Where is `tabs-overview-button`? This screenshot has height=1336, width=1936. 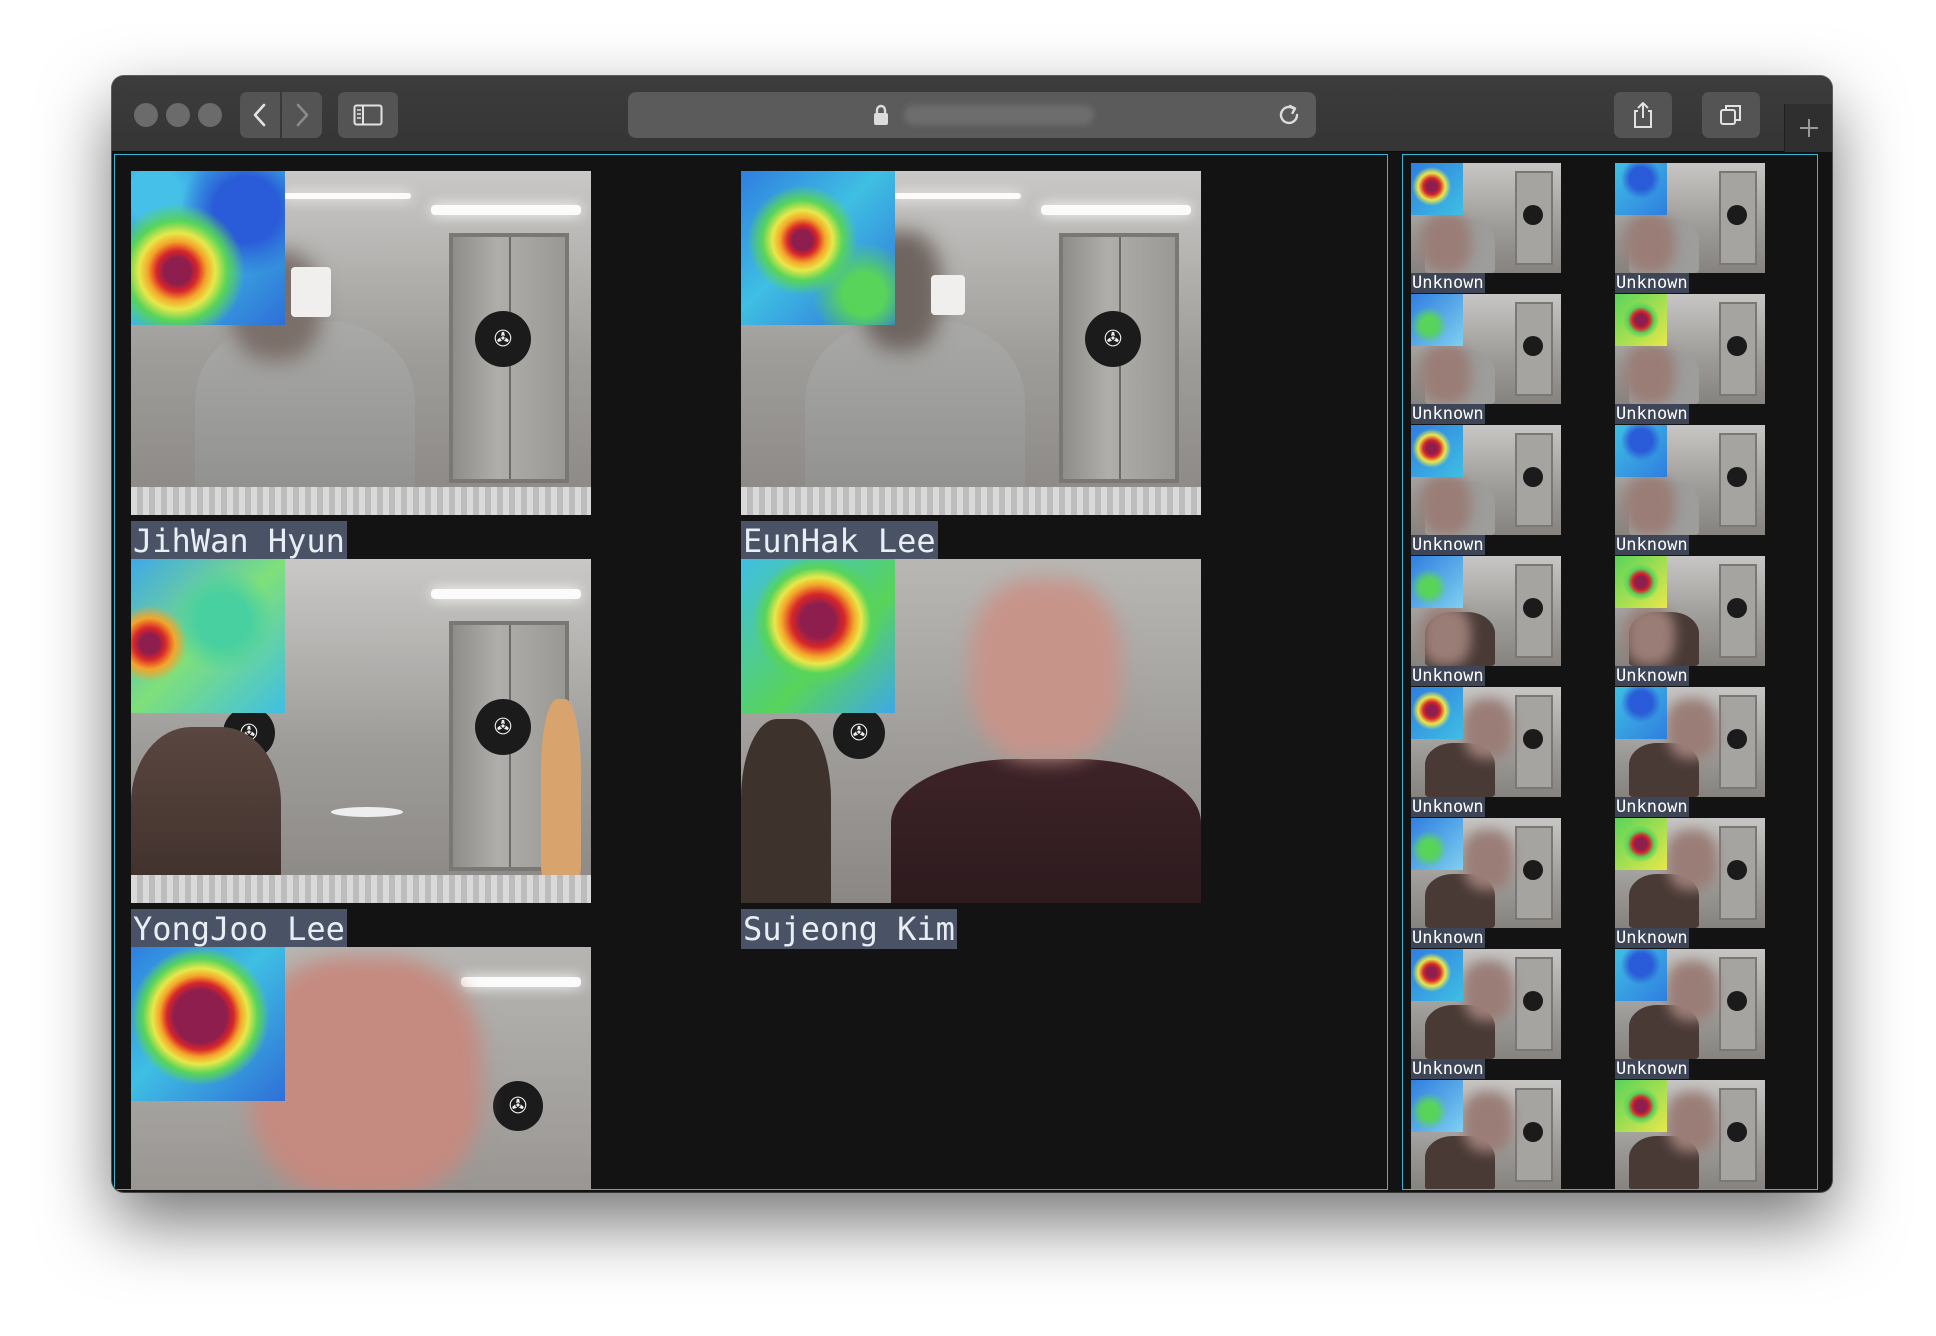
tabs-overview-button is located at coordinates (1731, 115).